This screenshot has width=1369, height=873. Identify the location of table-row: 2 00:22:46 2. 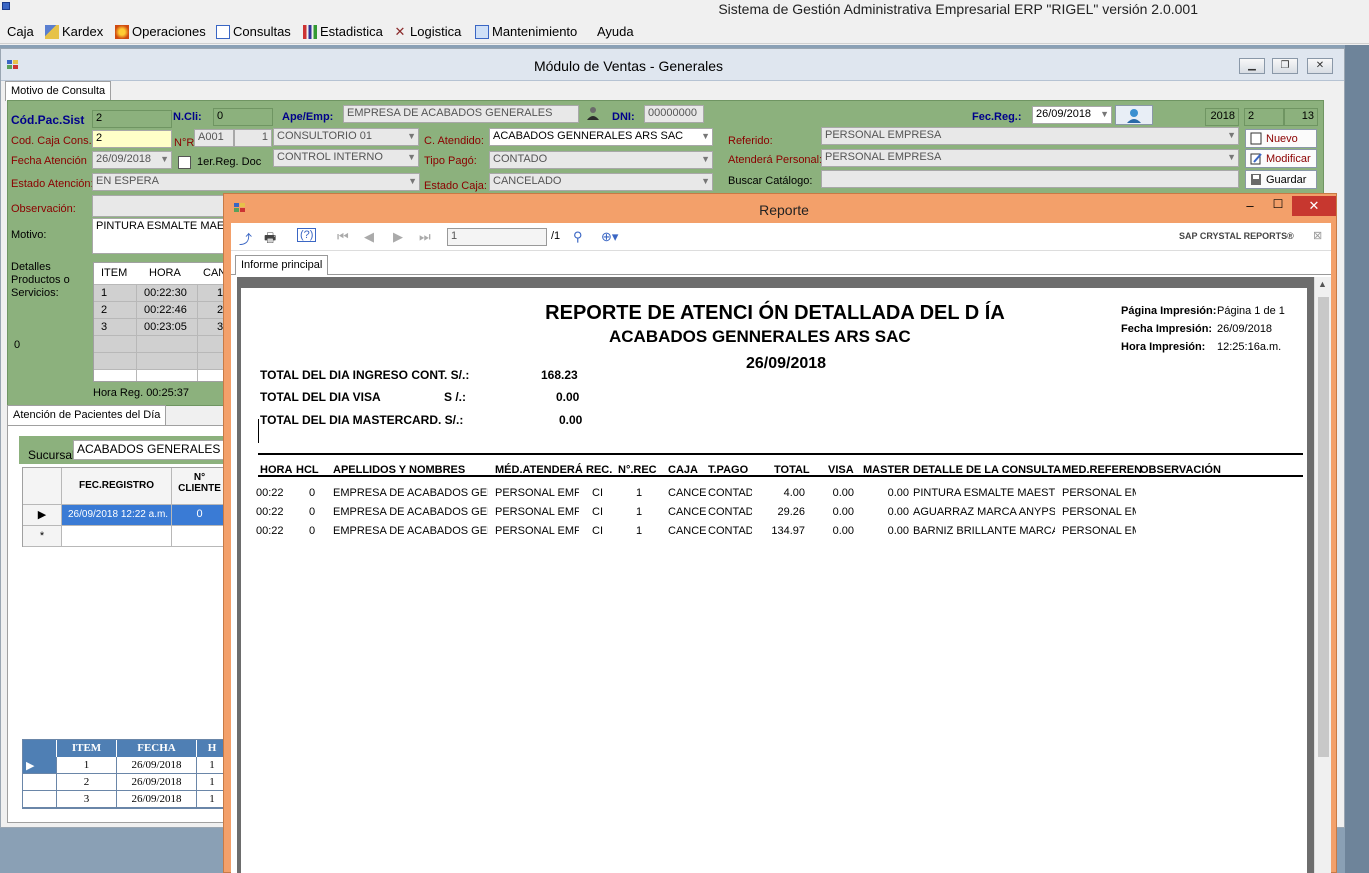
(161, 310).